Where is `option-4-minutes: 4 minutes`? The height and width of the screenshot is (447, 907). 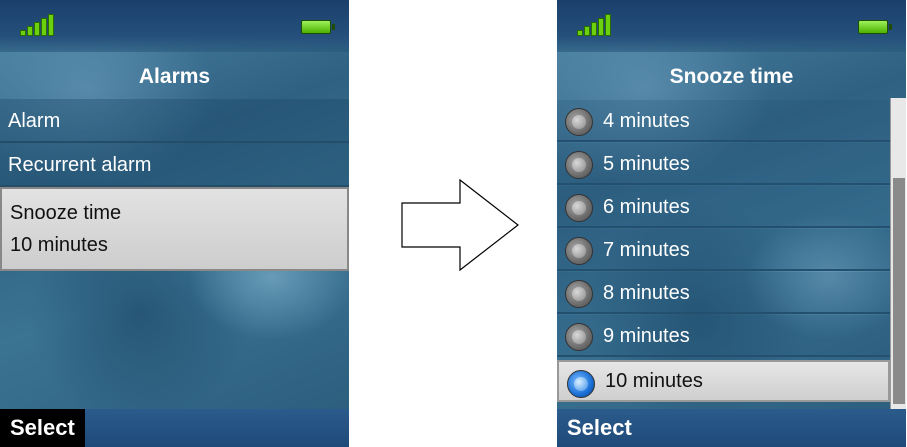
option-4-minutes: 4 minutes is located at coordinates (723, 121).